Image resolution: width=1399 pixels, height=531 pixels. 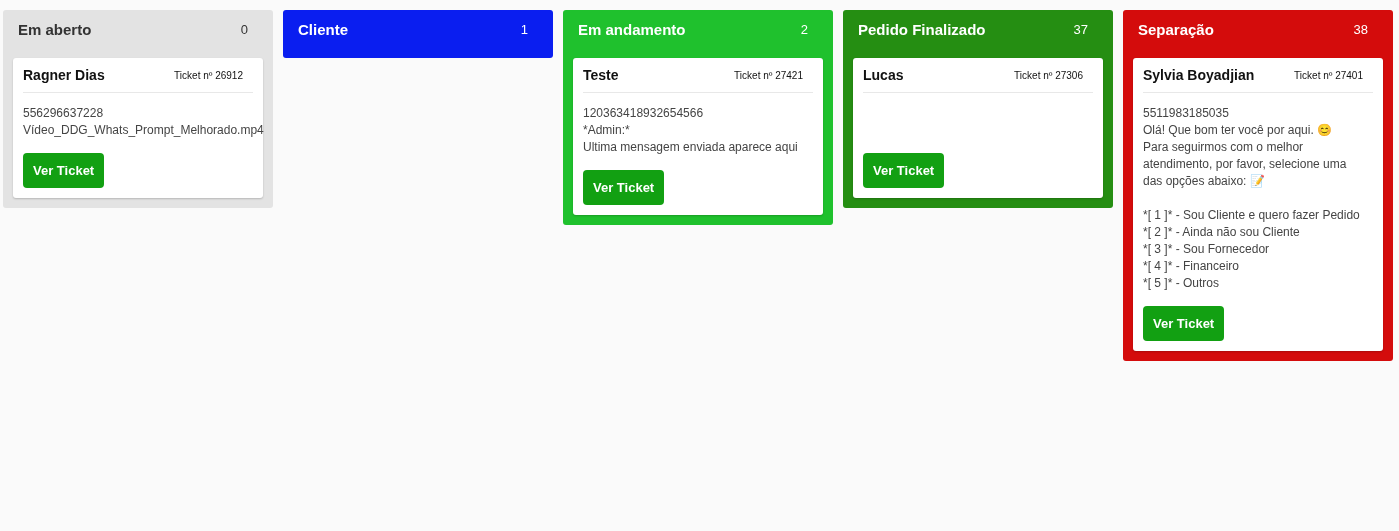 What do you see at coordinates (769, 75) in the screenshot?
I see `ticket-number: Ticket nº 27421` at bounding box center [769, 75].